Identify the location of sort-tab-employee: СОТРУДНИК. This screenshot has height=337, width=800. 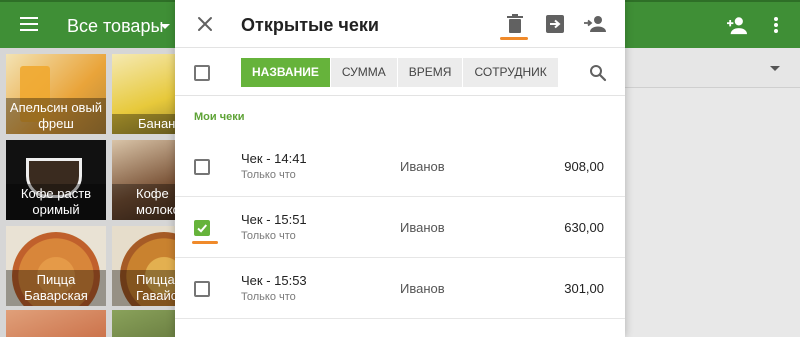
(511, 72).